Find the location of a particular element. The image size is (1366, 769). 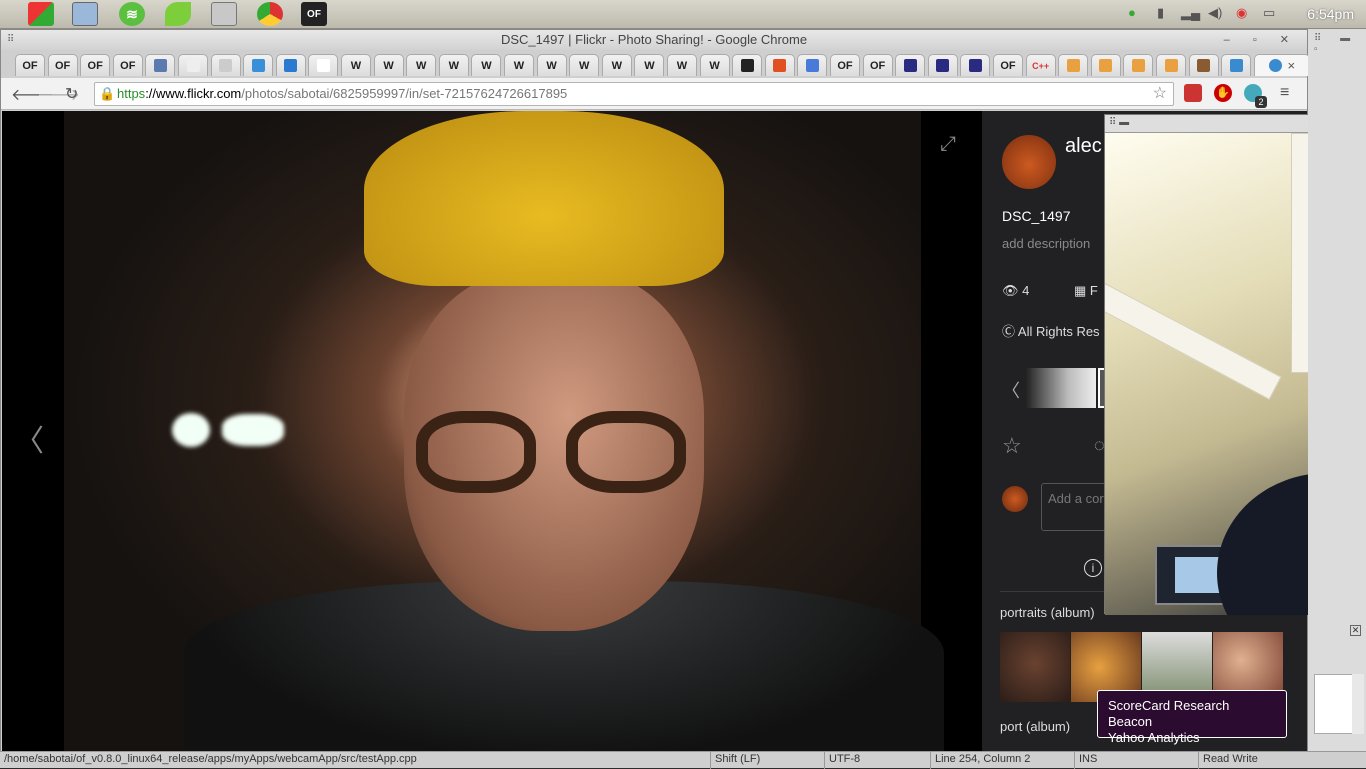

desktop-icon is located at coordinates (85, 14).